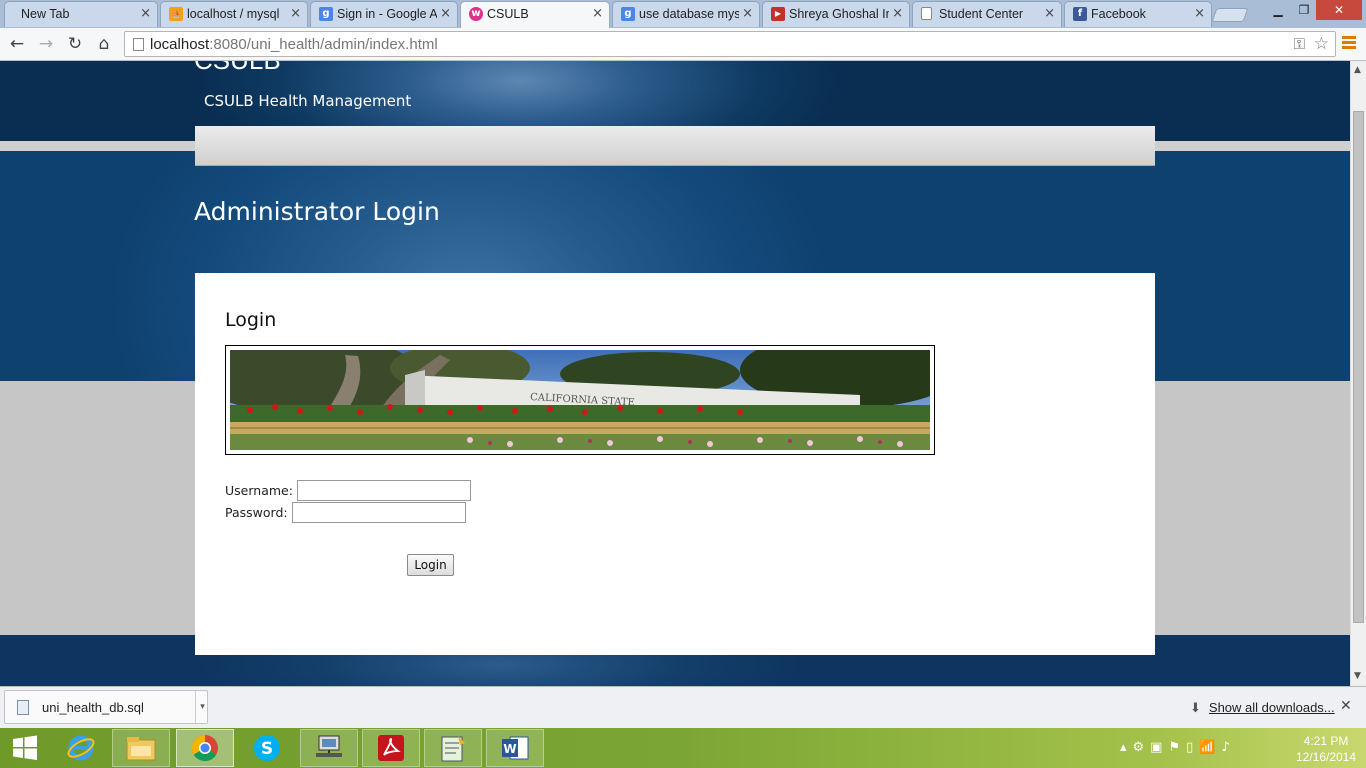 The width and height of the screenshot is (1366, 768). Describe the element at coordinates (259, 490) in the screenshot. I see `username-label: Username:` at that location.